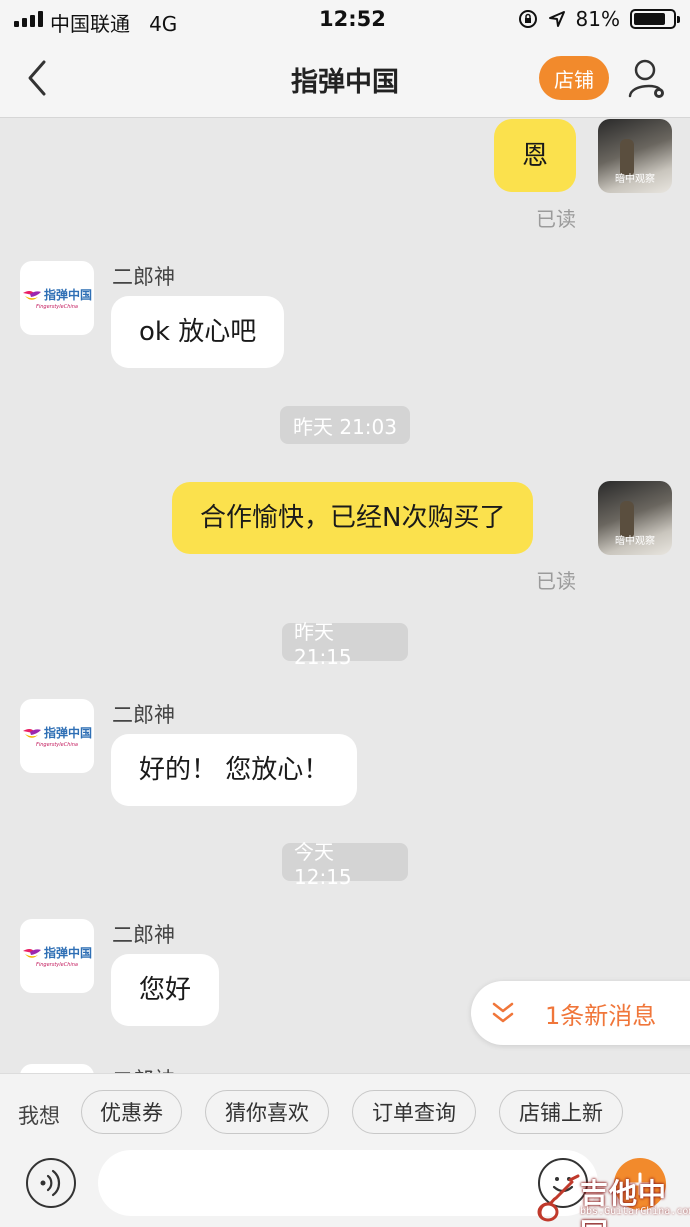  What do you see at coordinates (114, 24) in the screenshot?
I see `carrier-label: 中国联通 4G` at bounding box center [114, 24].